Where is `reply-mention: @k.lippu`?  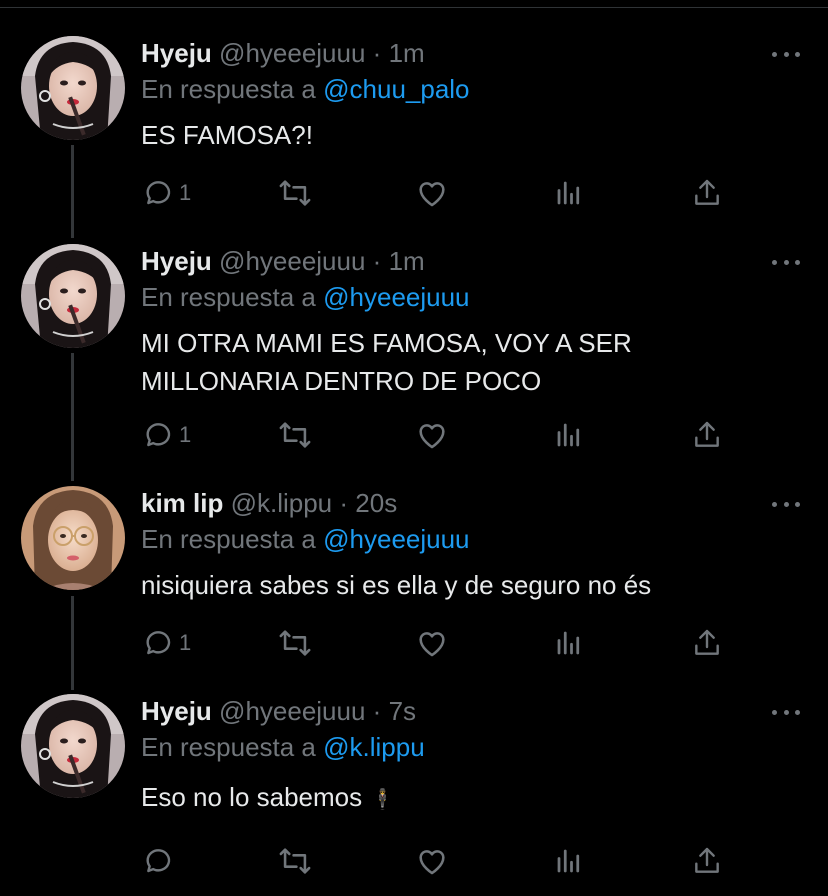
reply-mention: @k.lippu is located at coordinates (374, 747).